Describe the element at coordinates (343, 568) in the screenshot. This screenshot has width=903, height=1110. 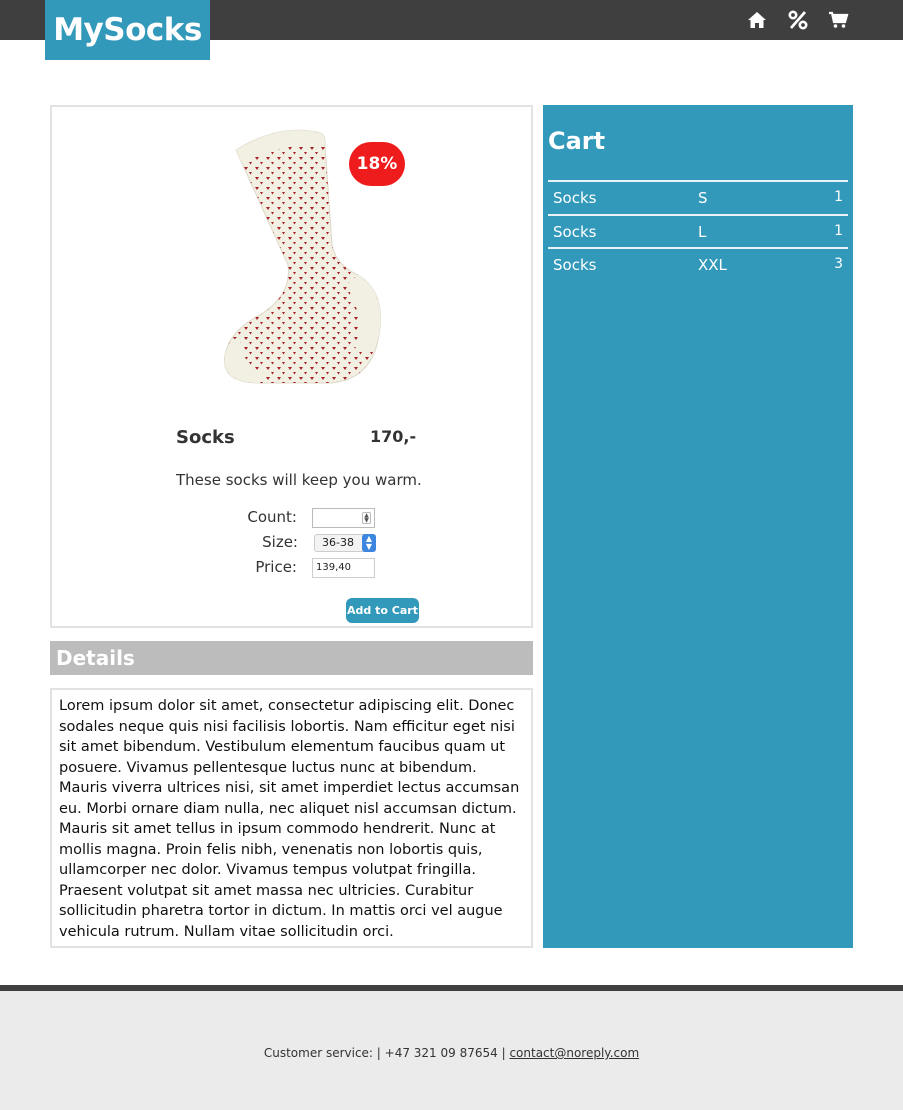
I see `price-field: 139,40` at that location.